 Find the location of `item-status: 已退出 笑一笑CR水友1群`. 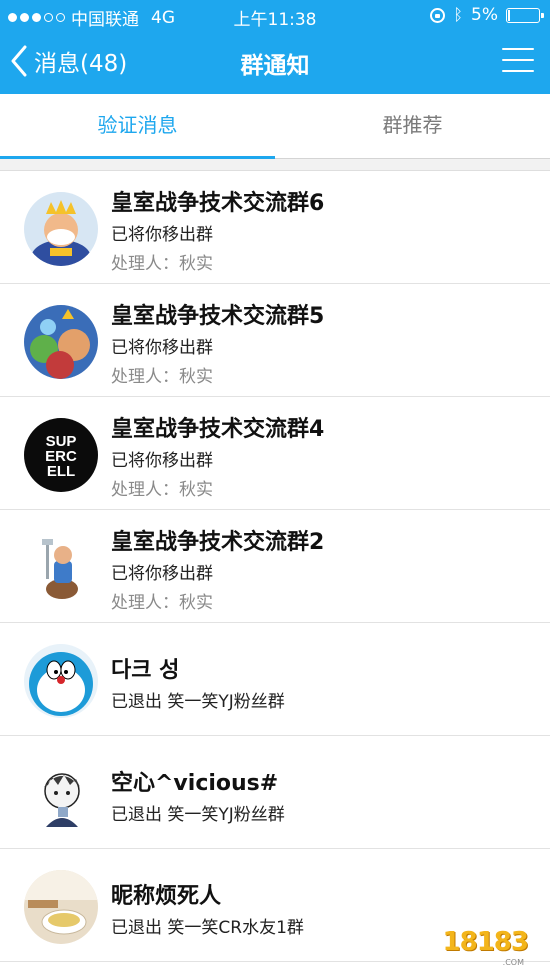

item-status: 已退出 笑一笑CR水友1群 is located at coordinates (207, 928).